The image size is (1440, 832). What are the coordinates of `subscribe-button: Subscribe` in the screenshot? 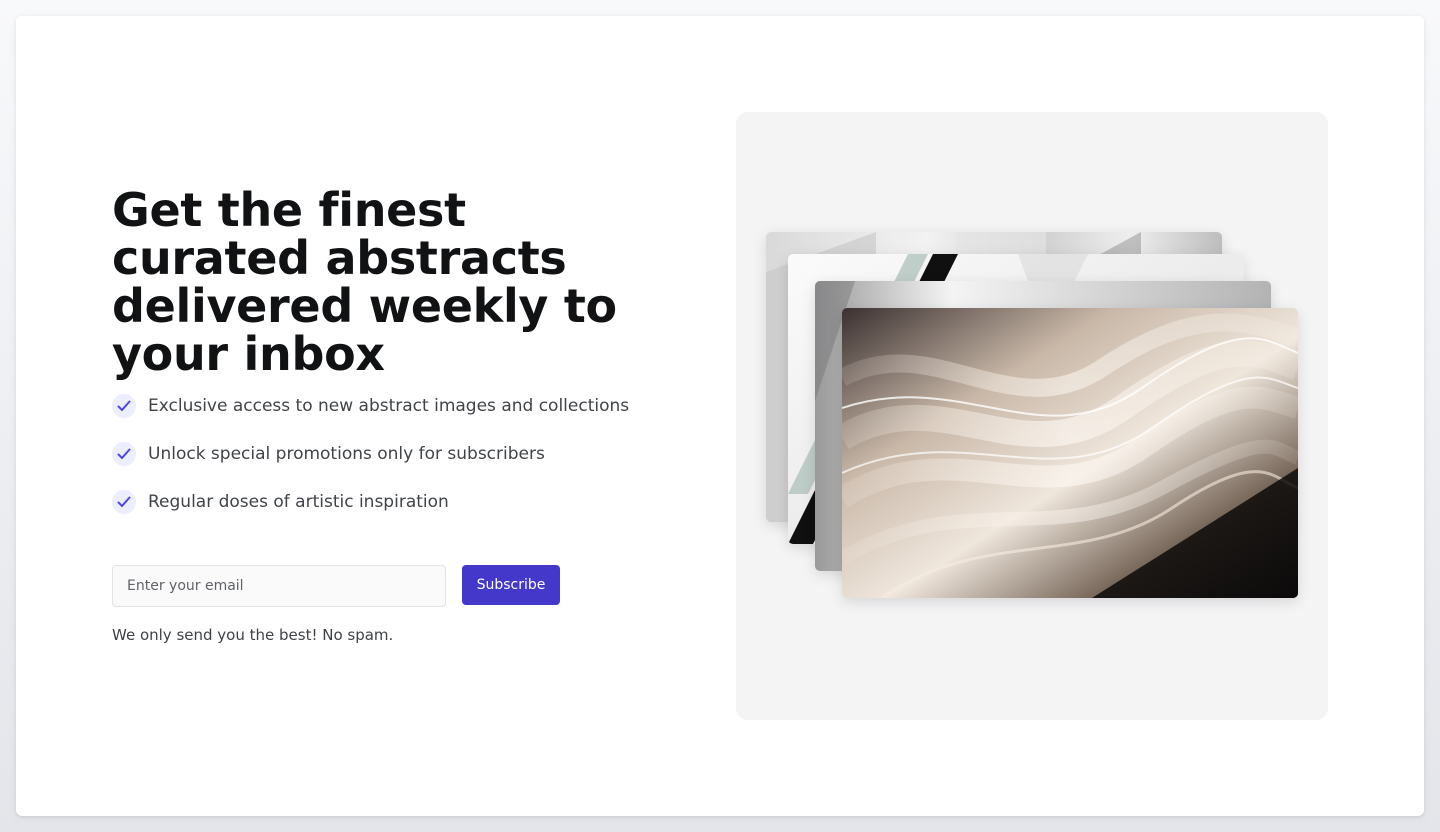 It's located at (511, 585).